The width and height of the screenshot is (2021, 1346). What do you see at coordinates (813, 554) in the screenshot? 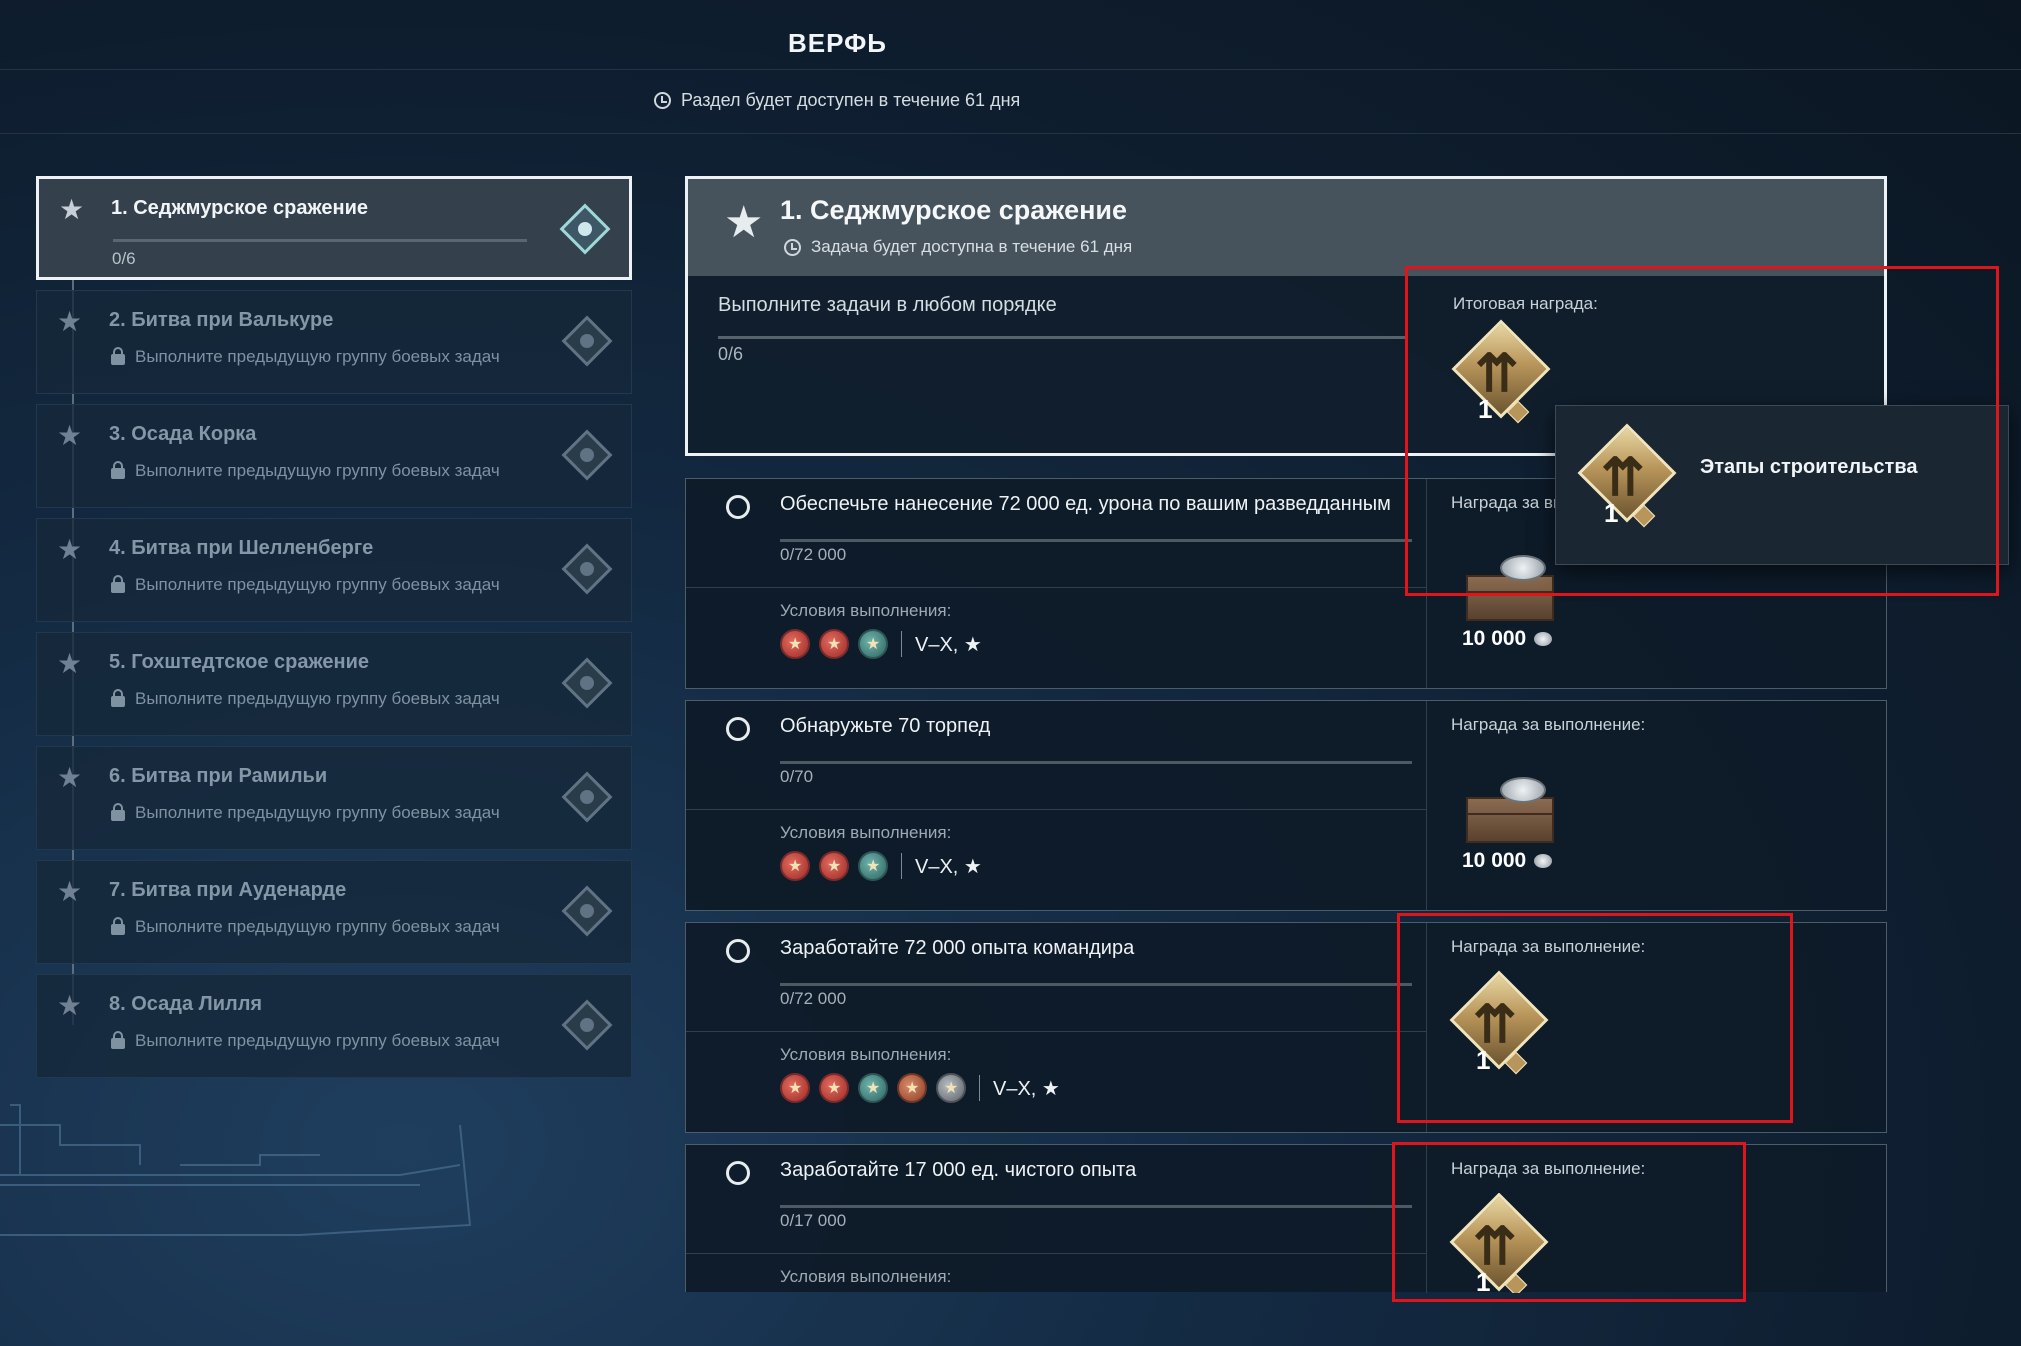
I see `task-progress-text: 0/72 000` at bounding box center [813, 554].